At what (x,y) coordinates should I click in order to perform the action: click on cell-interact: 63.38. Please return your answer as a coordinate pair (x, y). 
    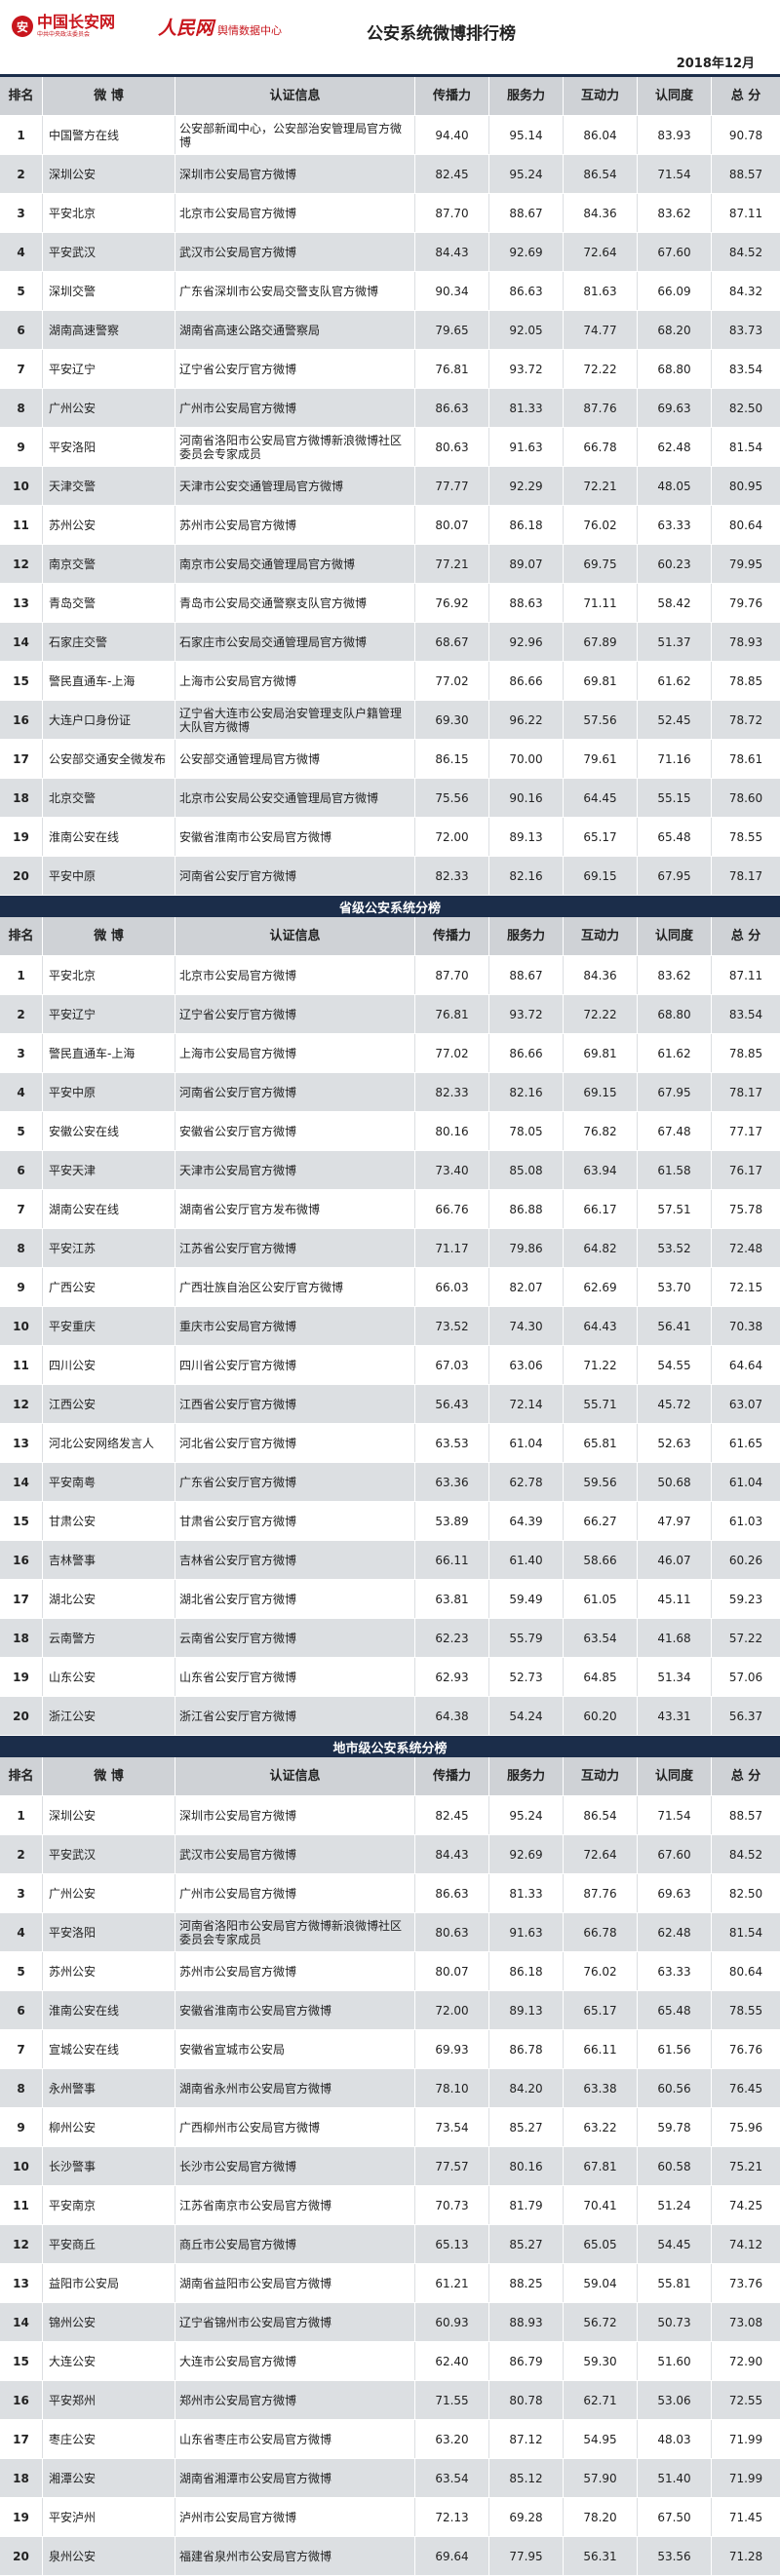
    Looking at the image, I should click on (601, 2088).